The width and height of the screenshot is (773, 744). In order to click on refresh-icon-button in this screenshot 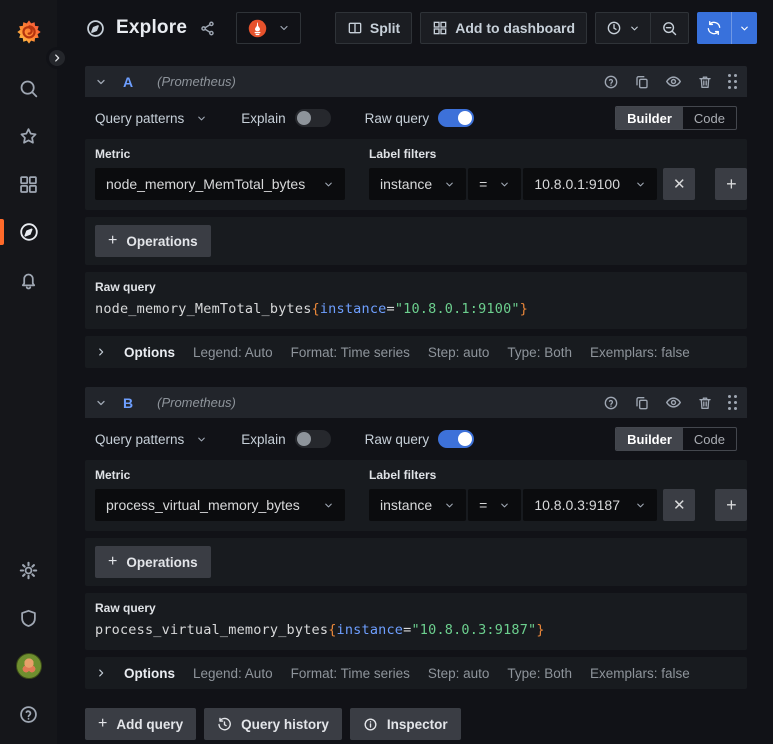, I will do `click(714, 28)`.